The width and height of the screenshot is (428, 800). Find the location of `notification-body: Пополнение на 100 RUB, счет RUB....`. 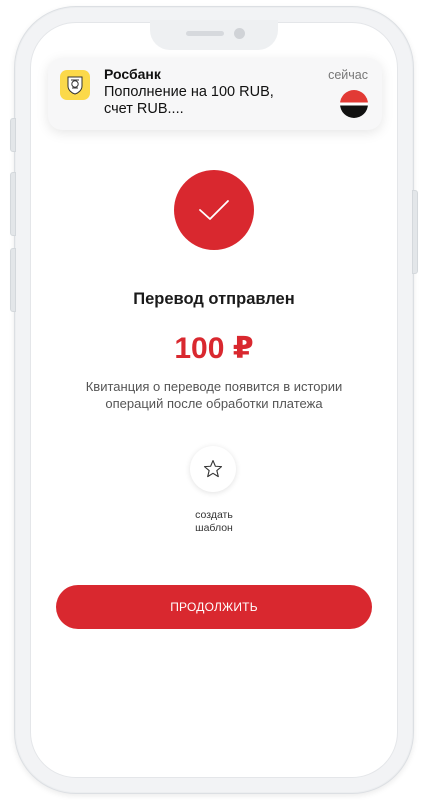

notification-body: Пополнение на 100 RUB, счет RUB.... is located at coordinates (209, 101).